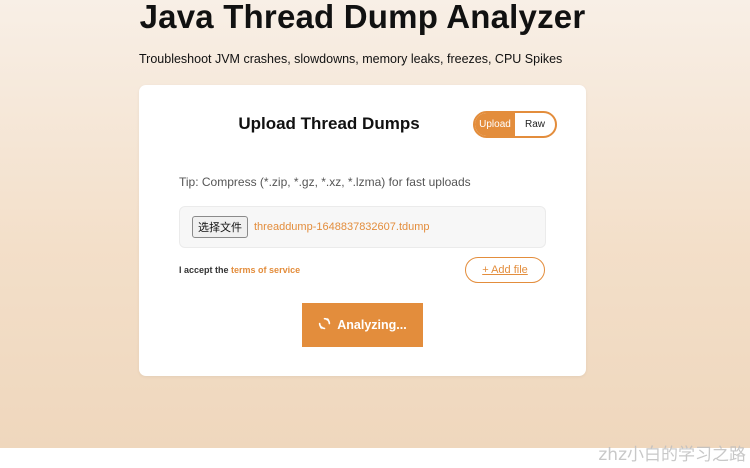 The width and height of the screenshot is (750, 468). Describe the element at coordinates (535, 124) in the screenshot. I see `toggle-raw: Raw` at that location.